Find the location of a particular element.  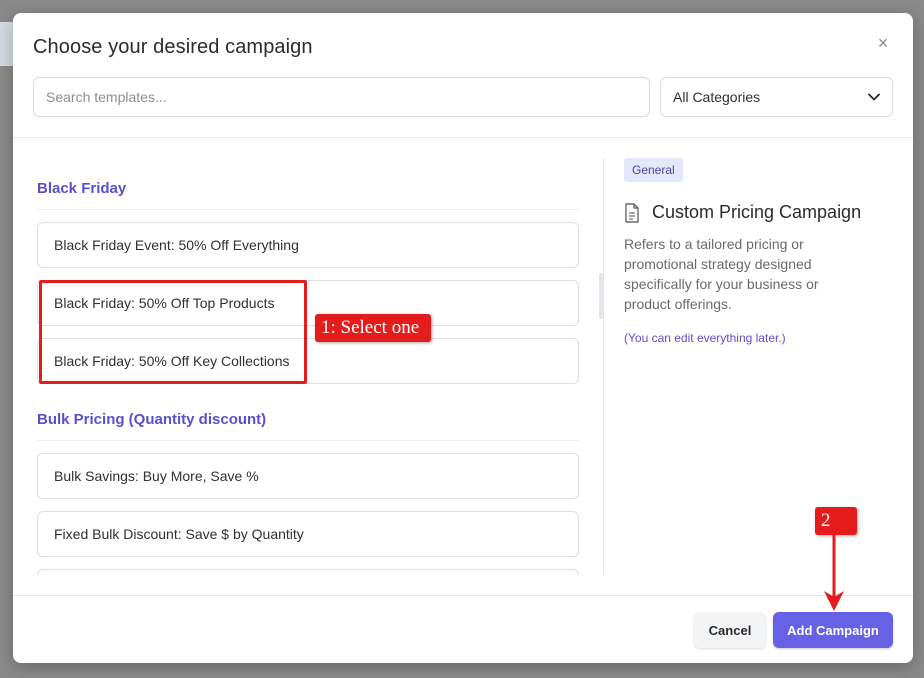

footer-divider is located at coordinates (463, 595).